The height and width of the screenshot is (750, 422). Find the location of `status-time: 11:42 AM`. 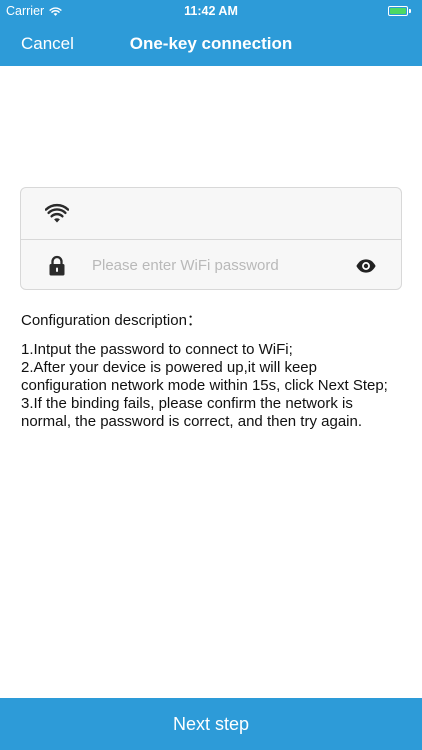

status-time: 11:42 AM is located at coordinates (211, 11).